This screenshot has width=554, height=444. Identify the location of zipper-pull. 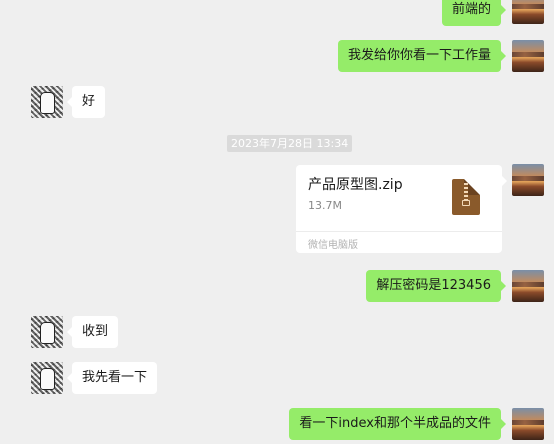
(466, 203).